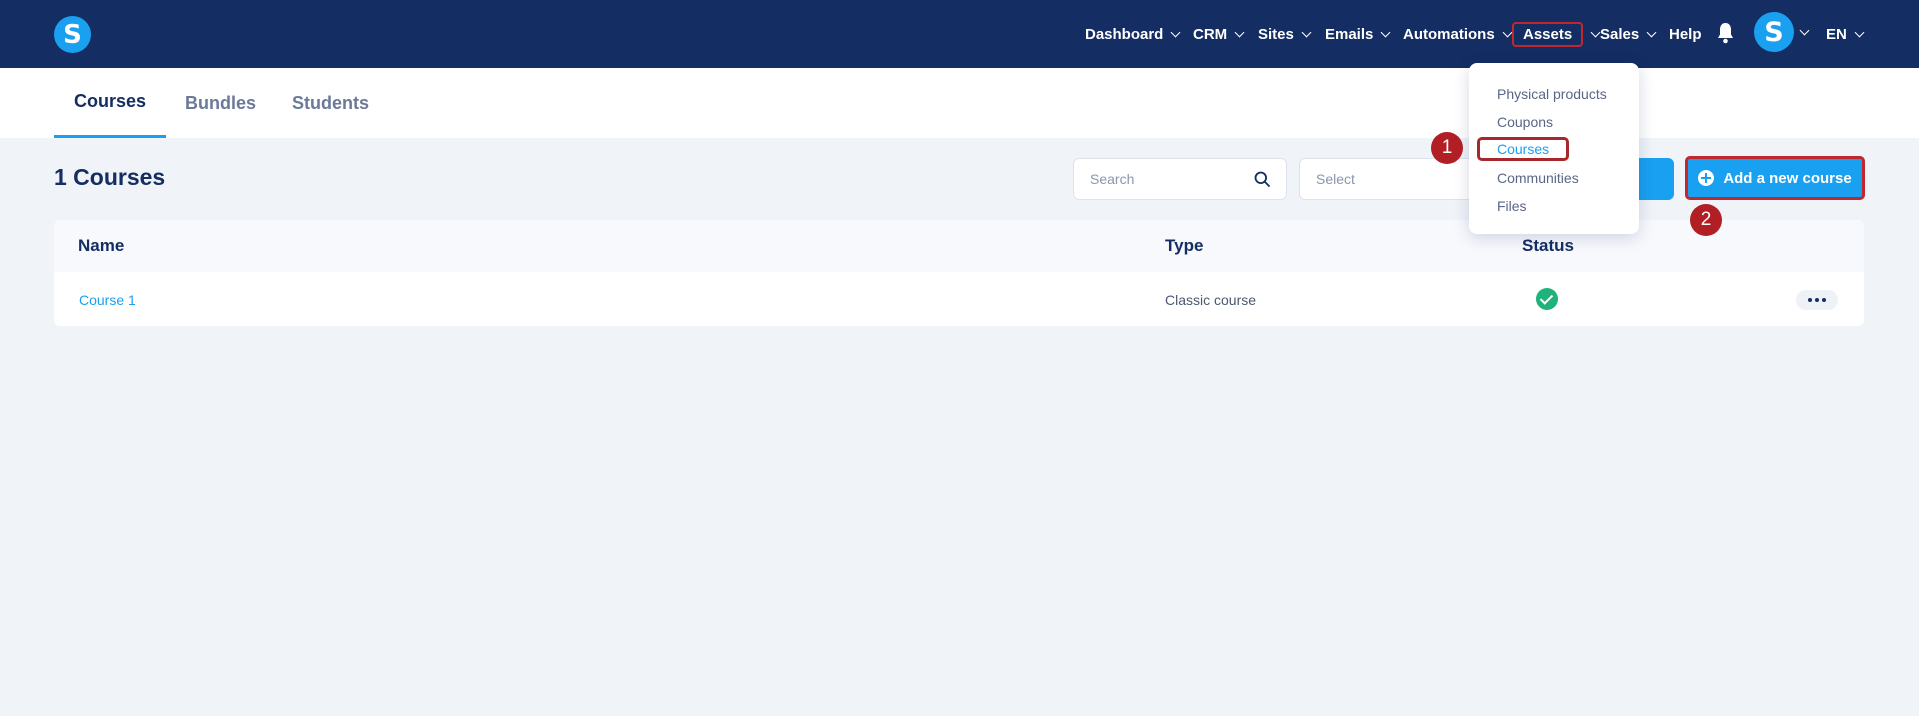  Describe the element at coordinates (1447, 148) in the screenshot. I see `step-marker-1: 1` at that location.